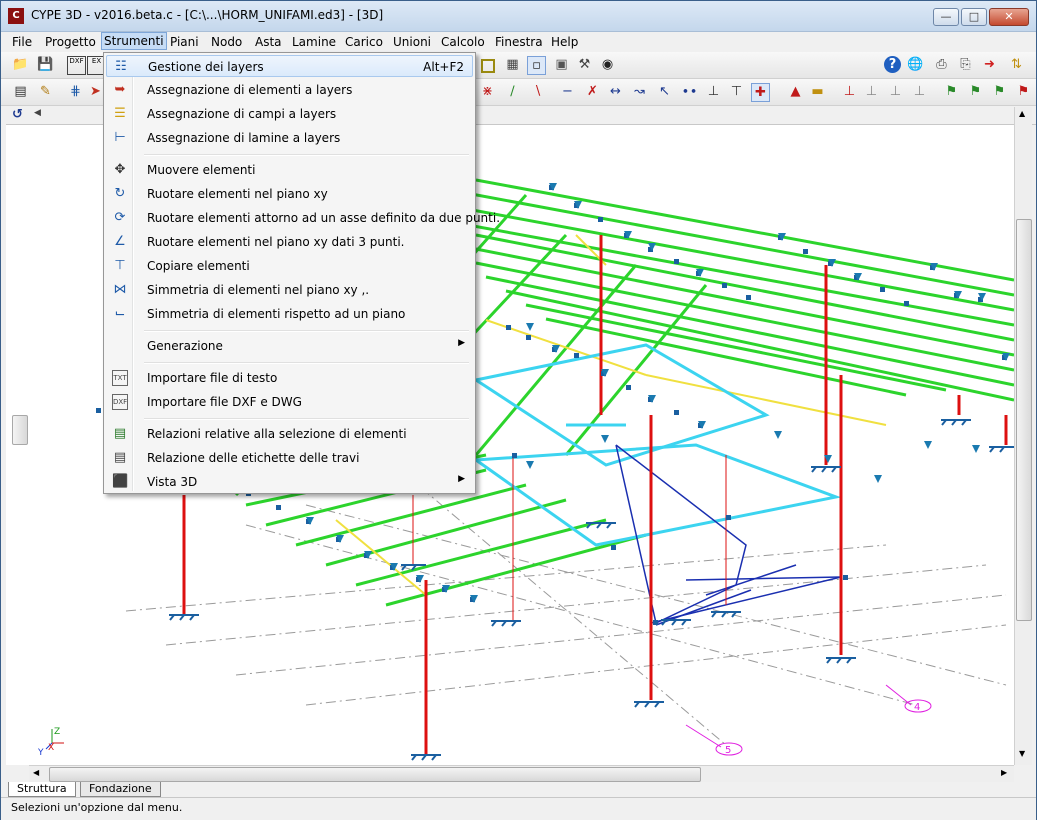 This screenshot has height=820, width=1037. What do you see at coordinates (20, 91) in the screenshot?
I see `list-icon: ▤` at bounding box center [20, 91].